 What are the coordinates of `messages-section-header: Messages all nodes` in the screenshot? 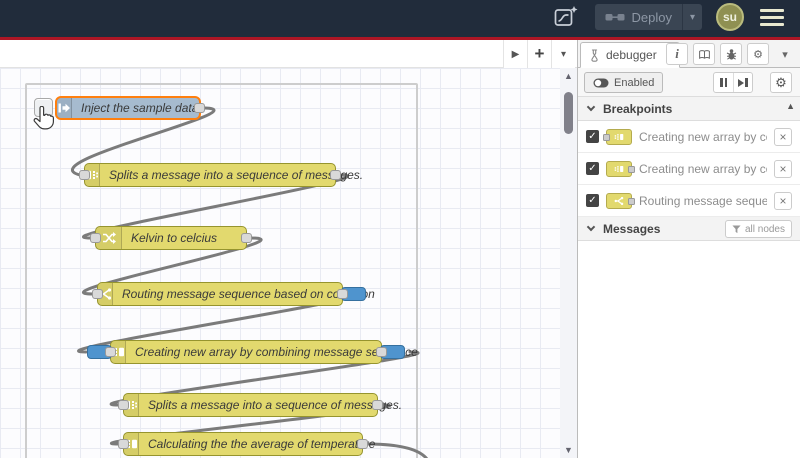 It's located at (689, 229).